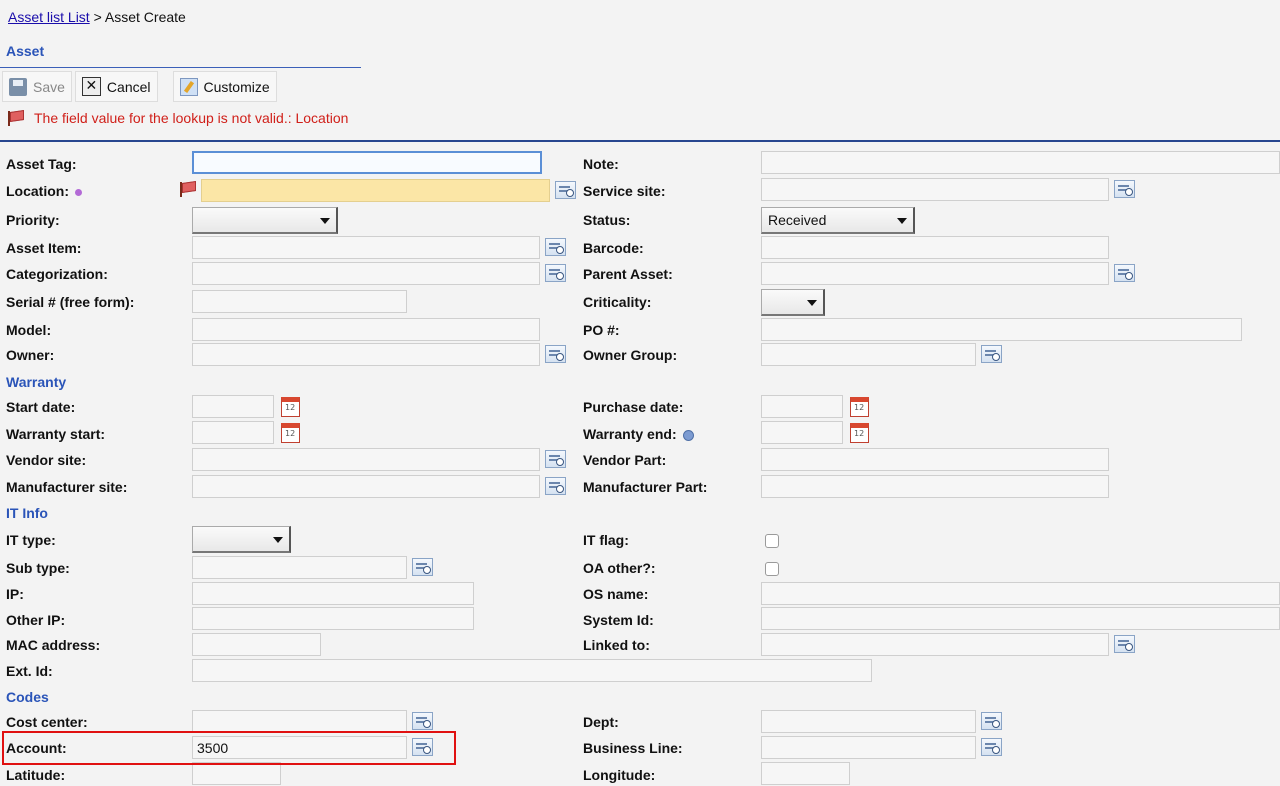 The image size is (1280, 786). I want to click on vendor-site-input, so click(366, 459).